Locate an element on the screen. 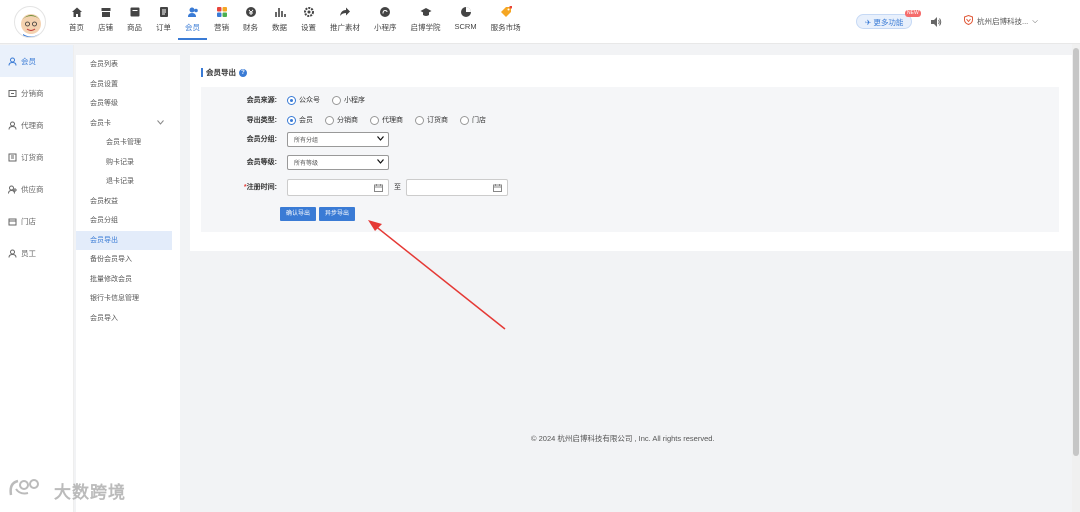 Image resolution: width=1080 pixels, height=512 pixels. submenu-item: 会员权益 is located at coordinates (128, 202).